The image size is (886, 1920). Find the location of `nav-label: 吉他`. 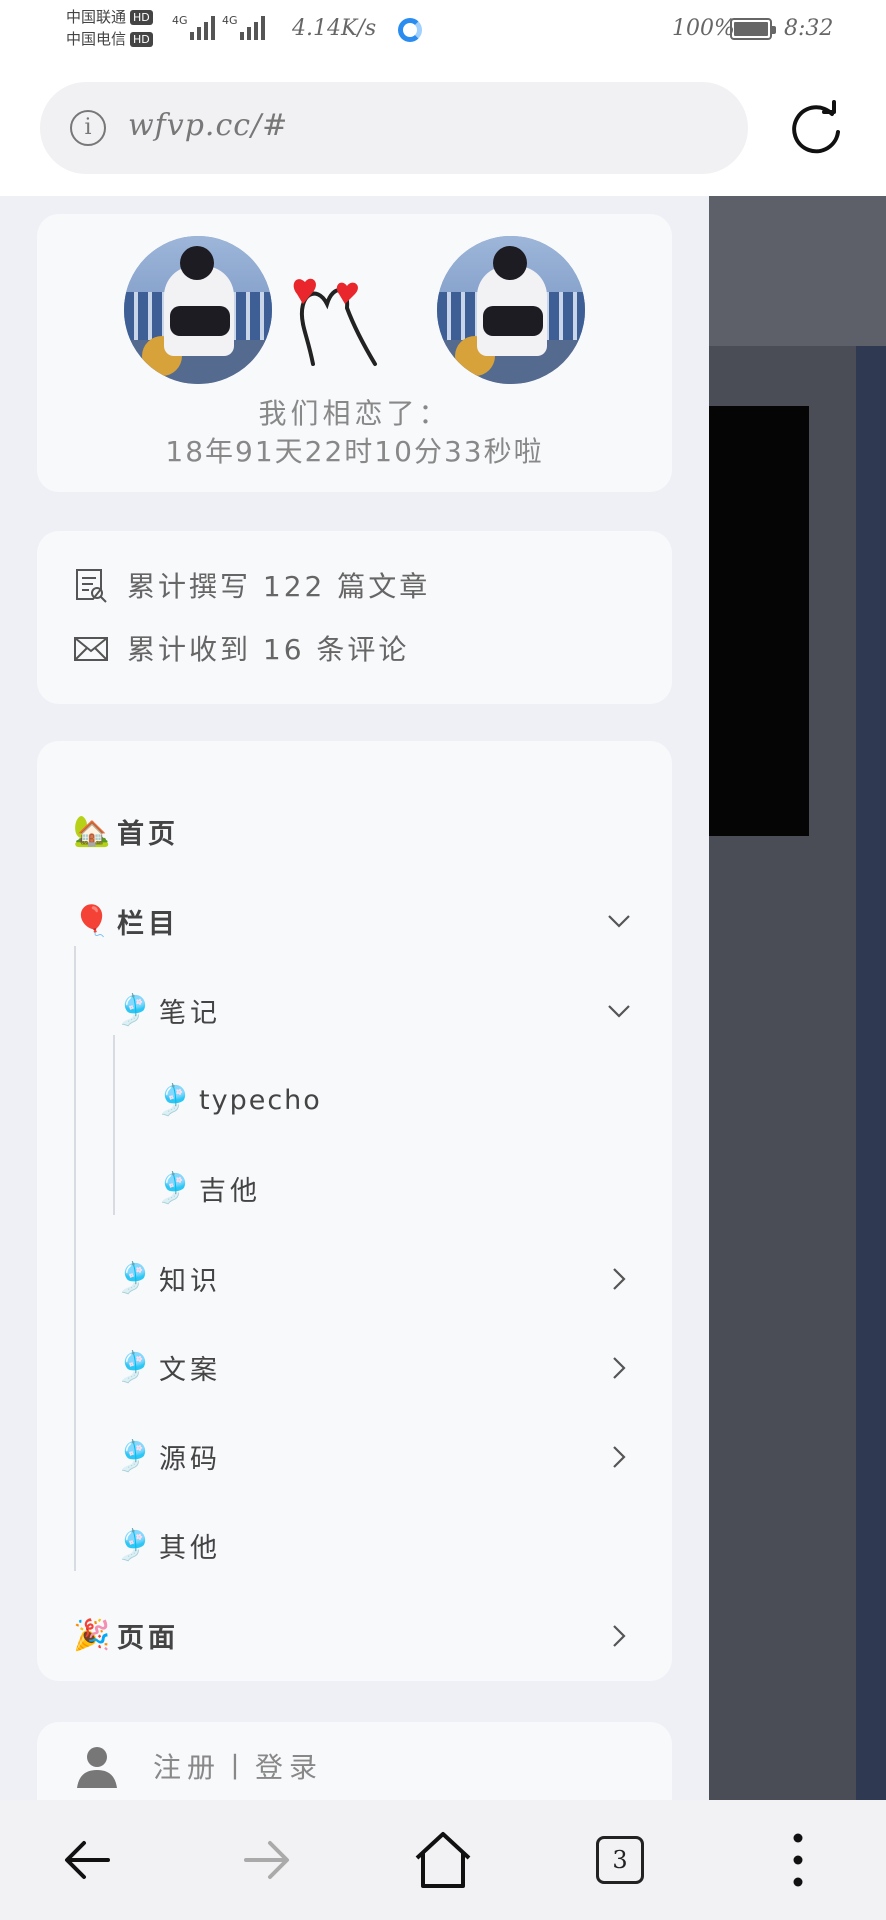

nav-label: 吉他 is located at coordinates (230, 1191).